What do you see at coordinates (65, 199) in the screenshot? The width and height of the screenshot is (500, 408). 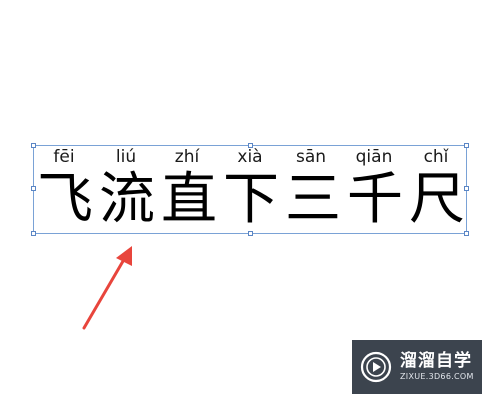 I see `hanzi-0: 飞` at bounding box center [65, 199].